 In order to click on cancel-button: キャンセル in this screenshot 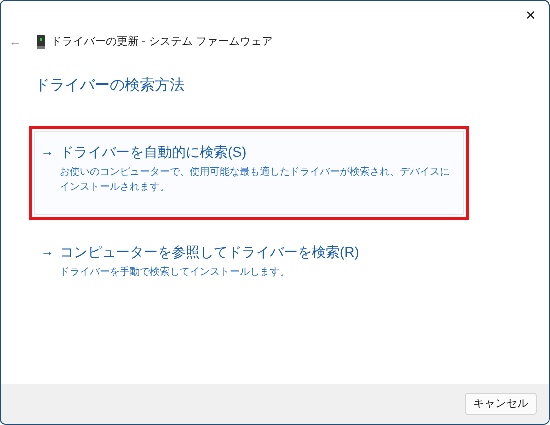, I will do `click(501, 404)`.